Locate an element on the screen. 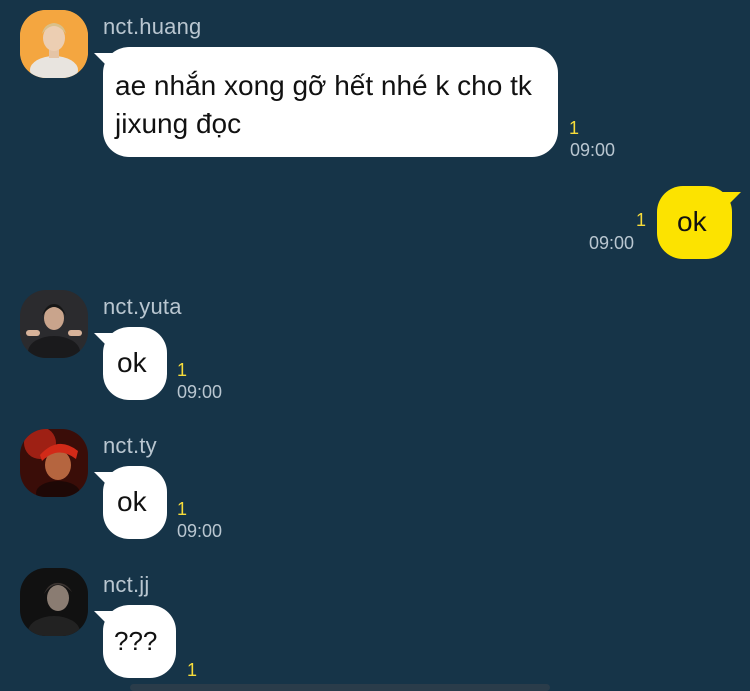 This screenshot has width=750, height=691. partial-next-message is located at coordinates (340, 687).